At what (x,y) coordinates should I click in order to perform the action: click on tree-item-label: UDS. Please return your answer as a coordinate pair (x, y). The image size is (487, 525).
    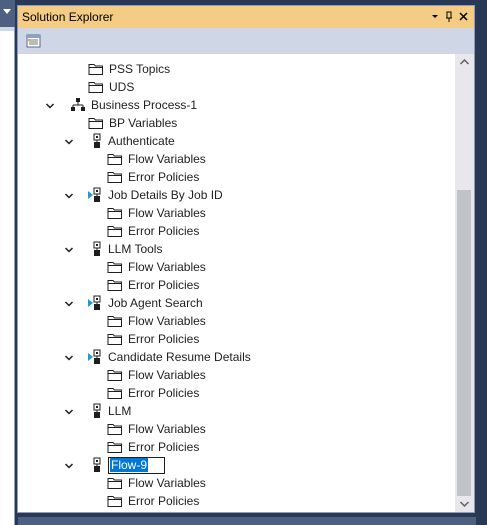
    Looking at the image, I should click on (122, 87).